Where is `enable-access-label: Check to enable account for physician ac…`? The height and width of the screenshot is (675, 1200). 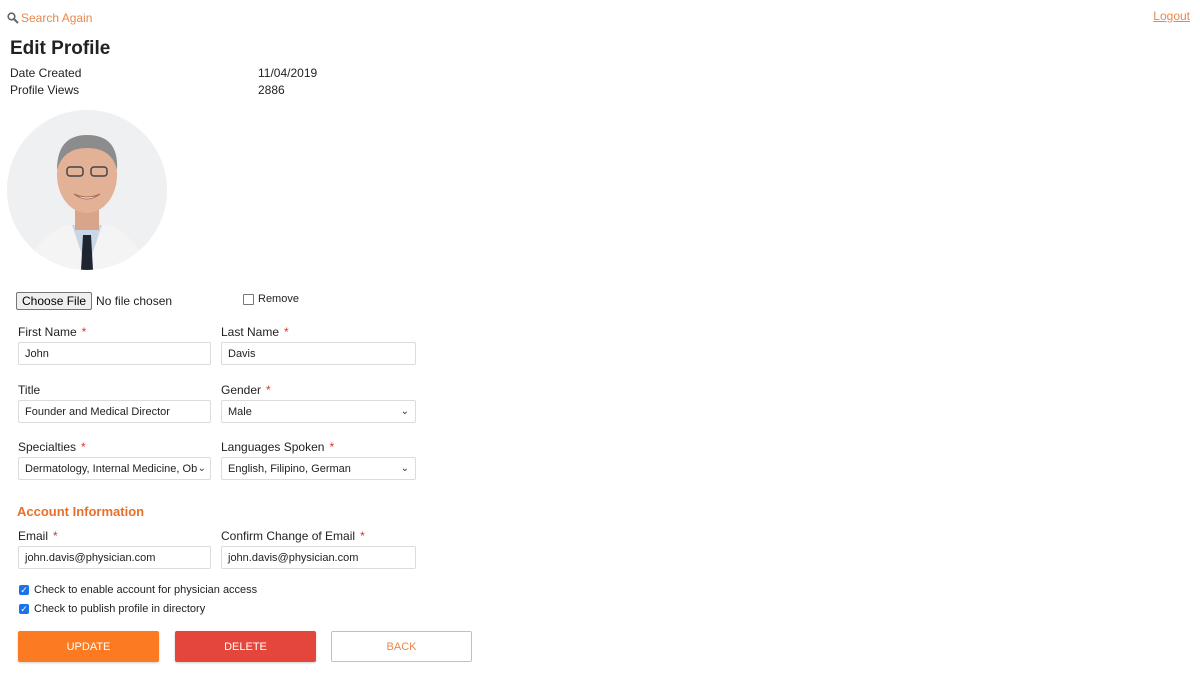 enable-access-label: Check to enable account for physician ac… is located at coordinates (146, 590).